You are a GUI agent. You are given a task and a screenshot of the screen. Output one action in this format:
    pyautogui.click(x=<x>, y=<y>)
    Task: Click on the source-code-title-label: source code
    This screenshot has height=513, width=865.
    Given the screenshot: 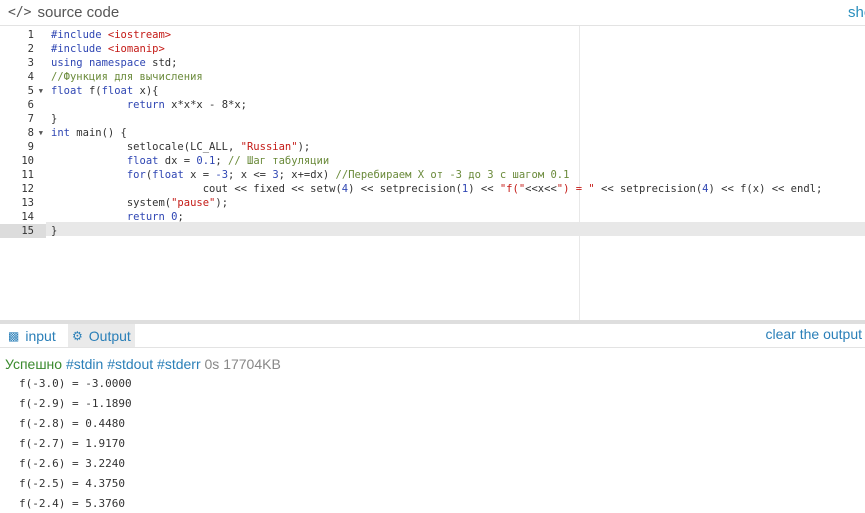 What is the action you would take?
    pyautogui.click(x=78, y=12)
    